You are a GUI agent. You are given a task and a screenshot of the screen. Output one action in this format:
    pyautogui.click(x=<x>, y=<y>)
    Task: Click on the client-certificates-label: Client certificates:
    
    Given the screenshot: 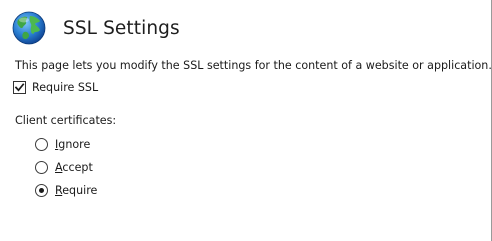 What is the action you would take?
    pyautogui.click(x=66, y=120)
    